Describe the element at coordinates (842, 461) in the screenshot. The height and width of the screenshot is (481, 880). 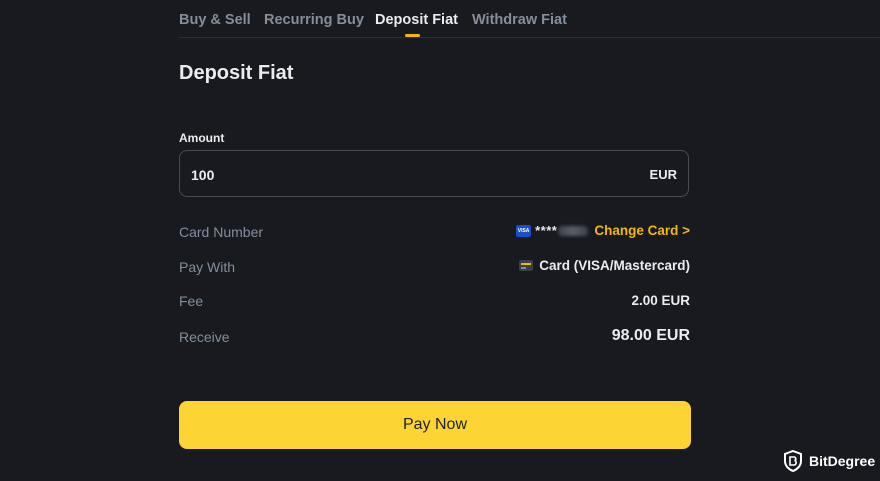
I see `bitdegree-wordmark: BitDegree` at that location.